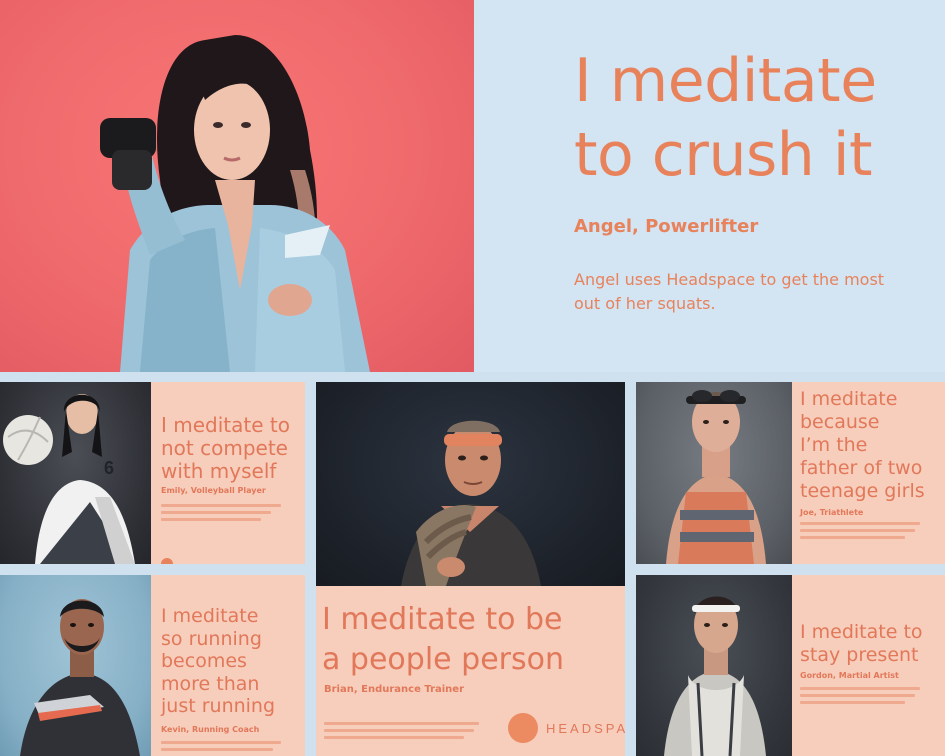 This screenshot has width=945, height=756. Describe the element at coordinates (471, 503) in the screenshot. I see `endurance-trainer-illustration` at that location.